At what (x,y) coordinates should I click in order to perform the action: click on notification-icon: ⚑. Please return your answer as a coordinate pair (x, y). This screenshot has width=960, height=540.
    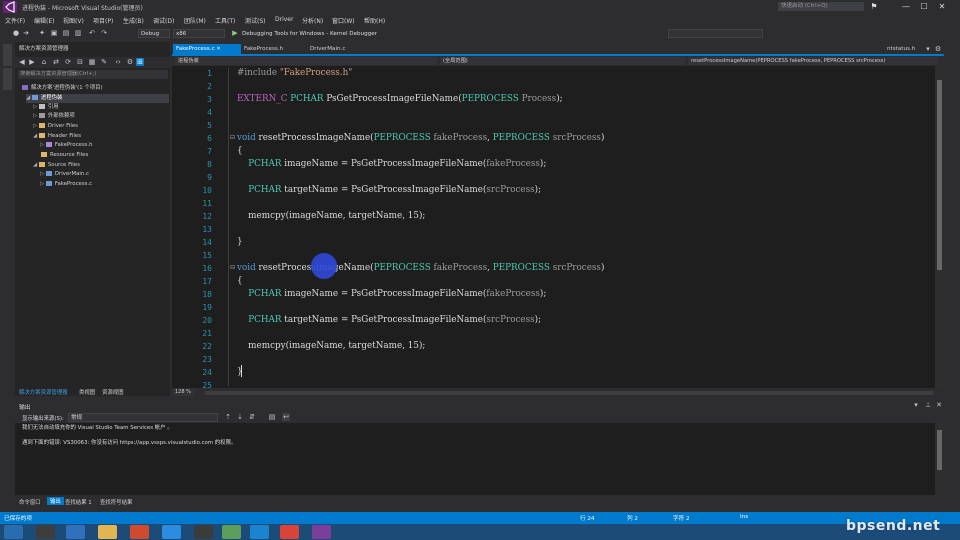
    Looking at the image, I should click on (874, 7).